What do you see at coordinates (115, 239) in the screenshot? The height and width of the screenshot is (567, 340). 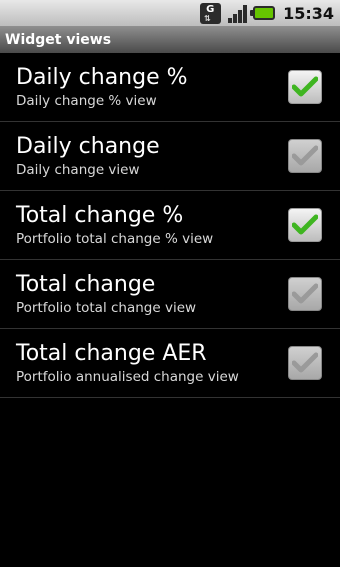 I see `item-subtitle: Portfolio total change % view` at bounding box center [115, 239].